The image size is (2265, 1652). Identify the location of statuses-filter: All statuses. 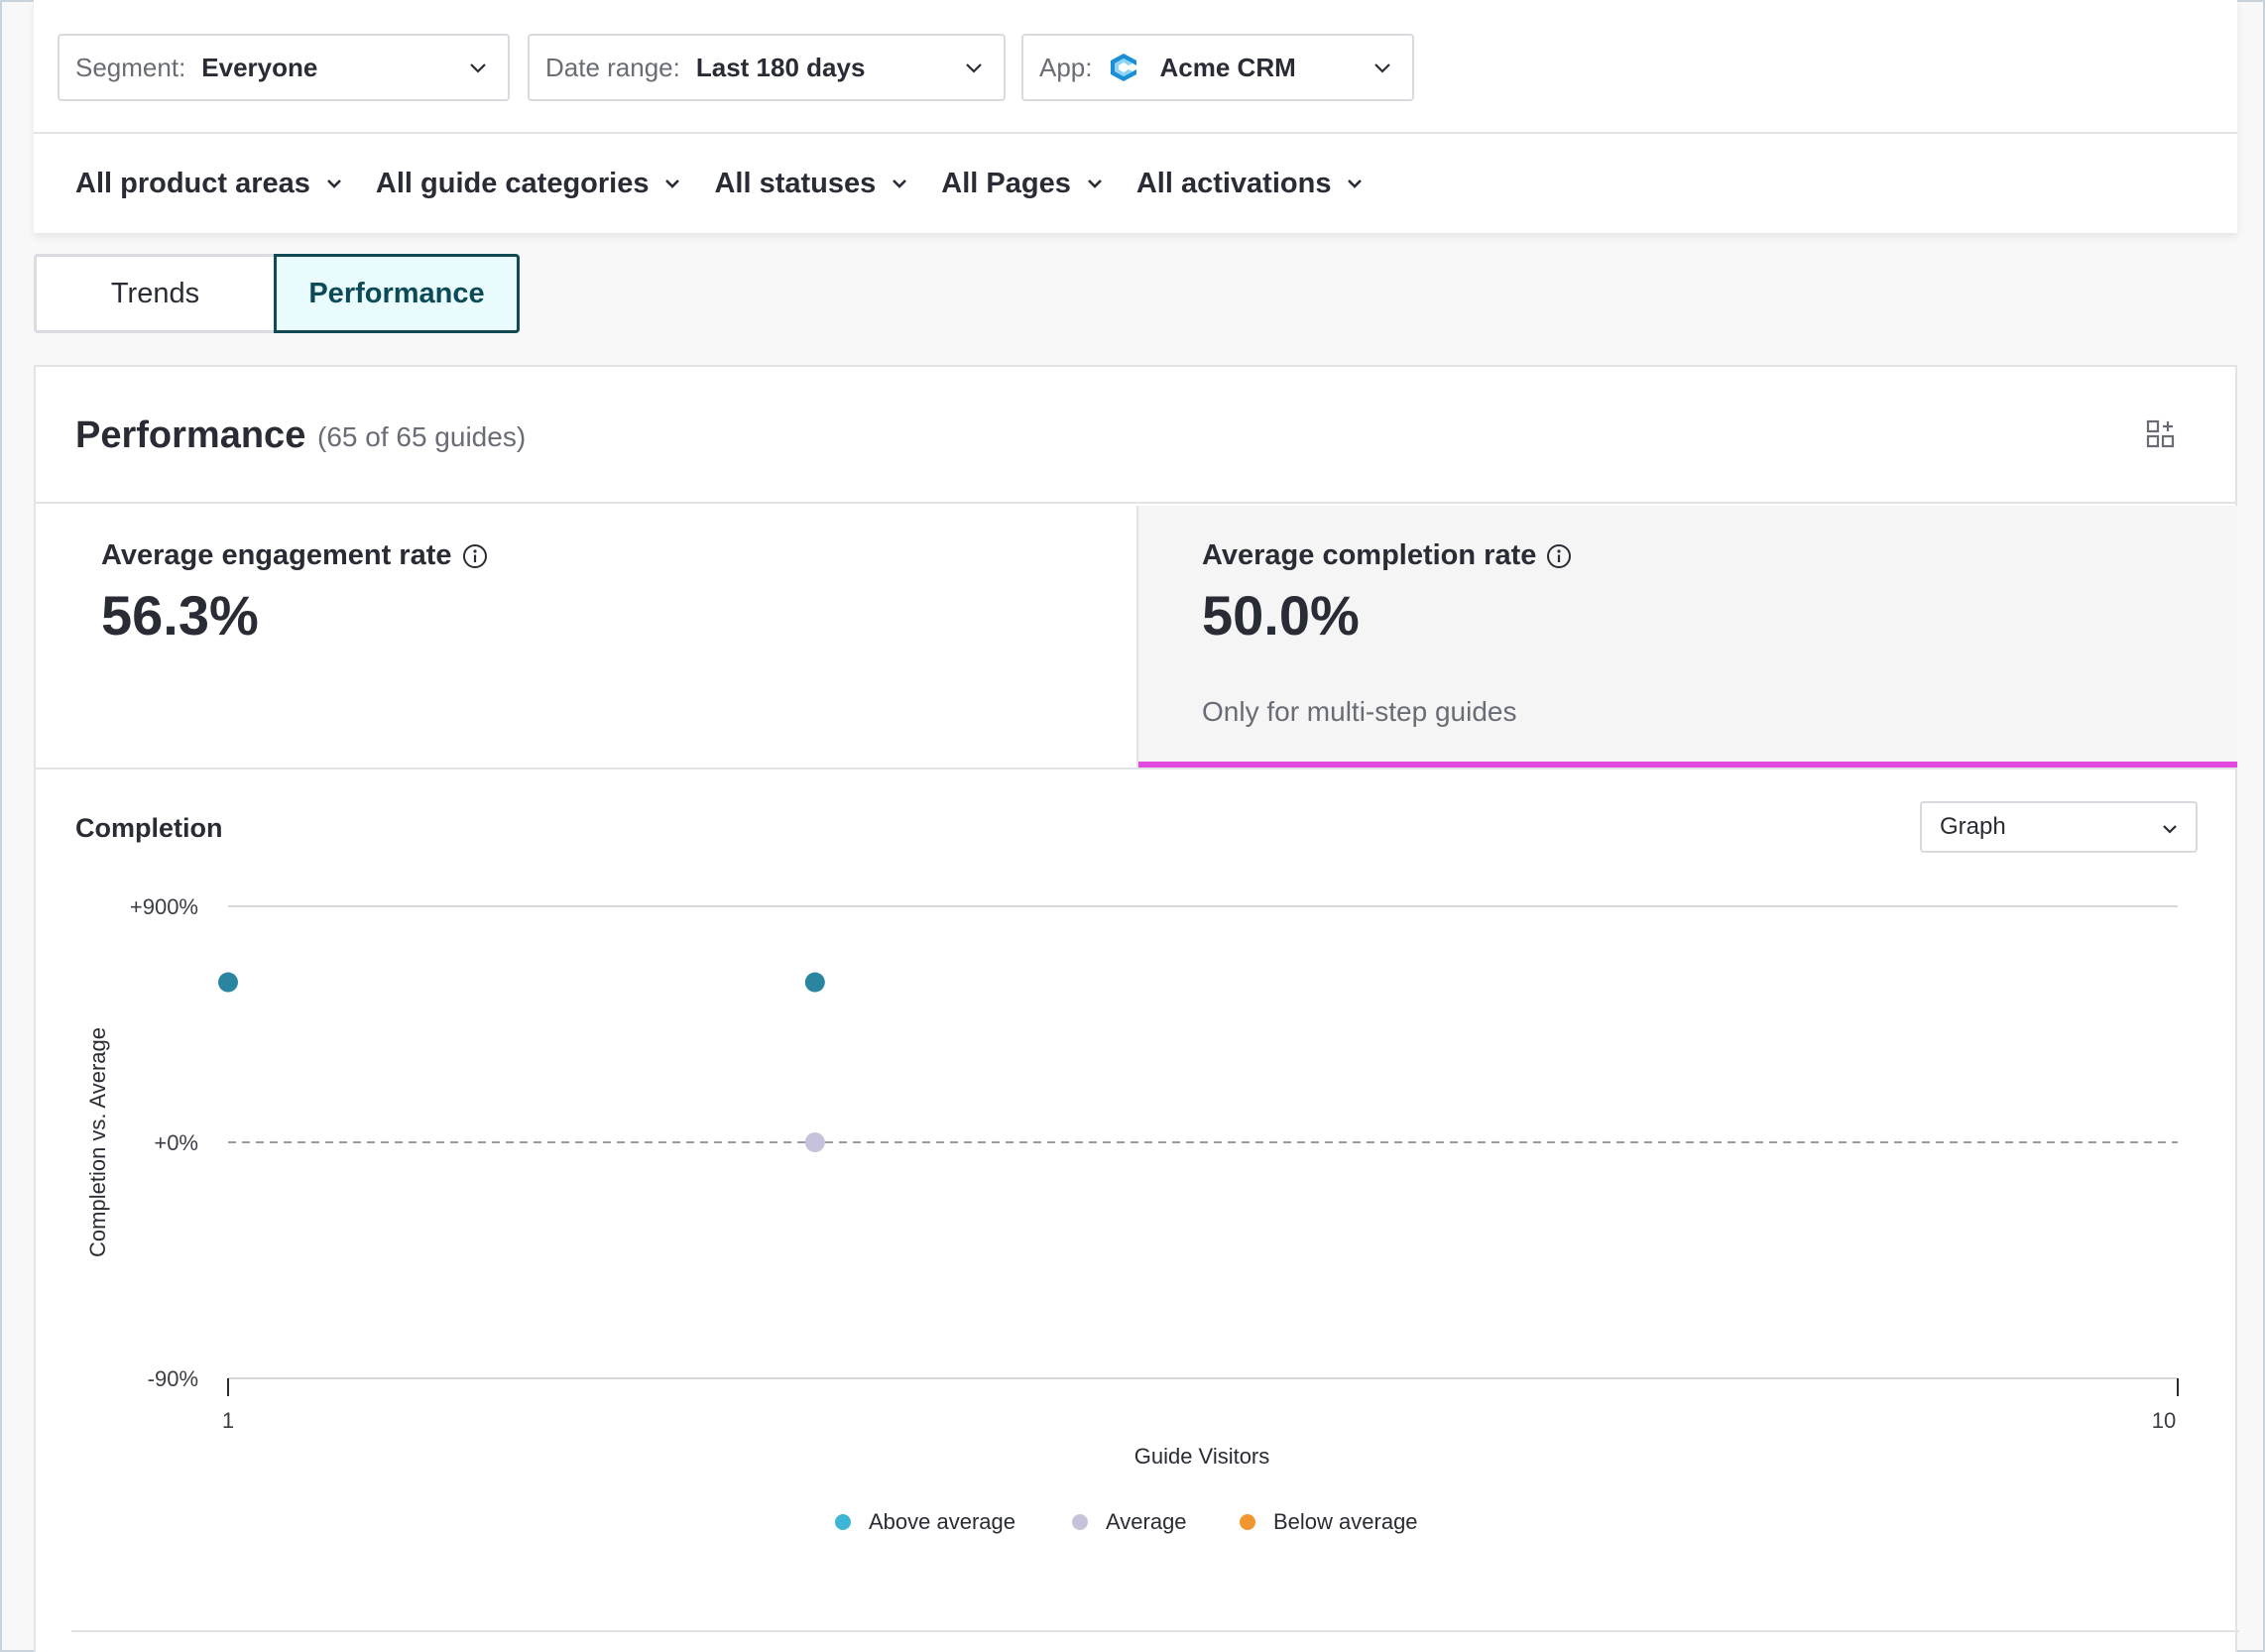
(811, 184).